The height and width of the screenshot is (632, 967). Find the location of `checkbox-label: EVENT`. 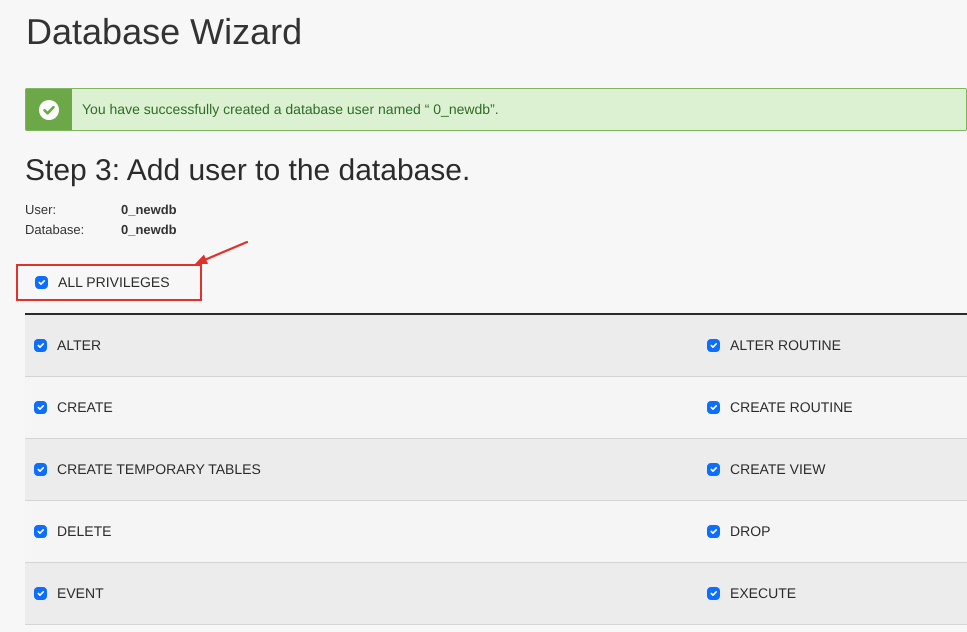

checkbox-label: EVENT is located at coordinates (80, 593).